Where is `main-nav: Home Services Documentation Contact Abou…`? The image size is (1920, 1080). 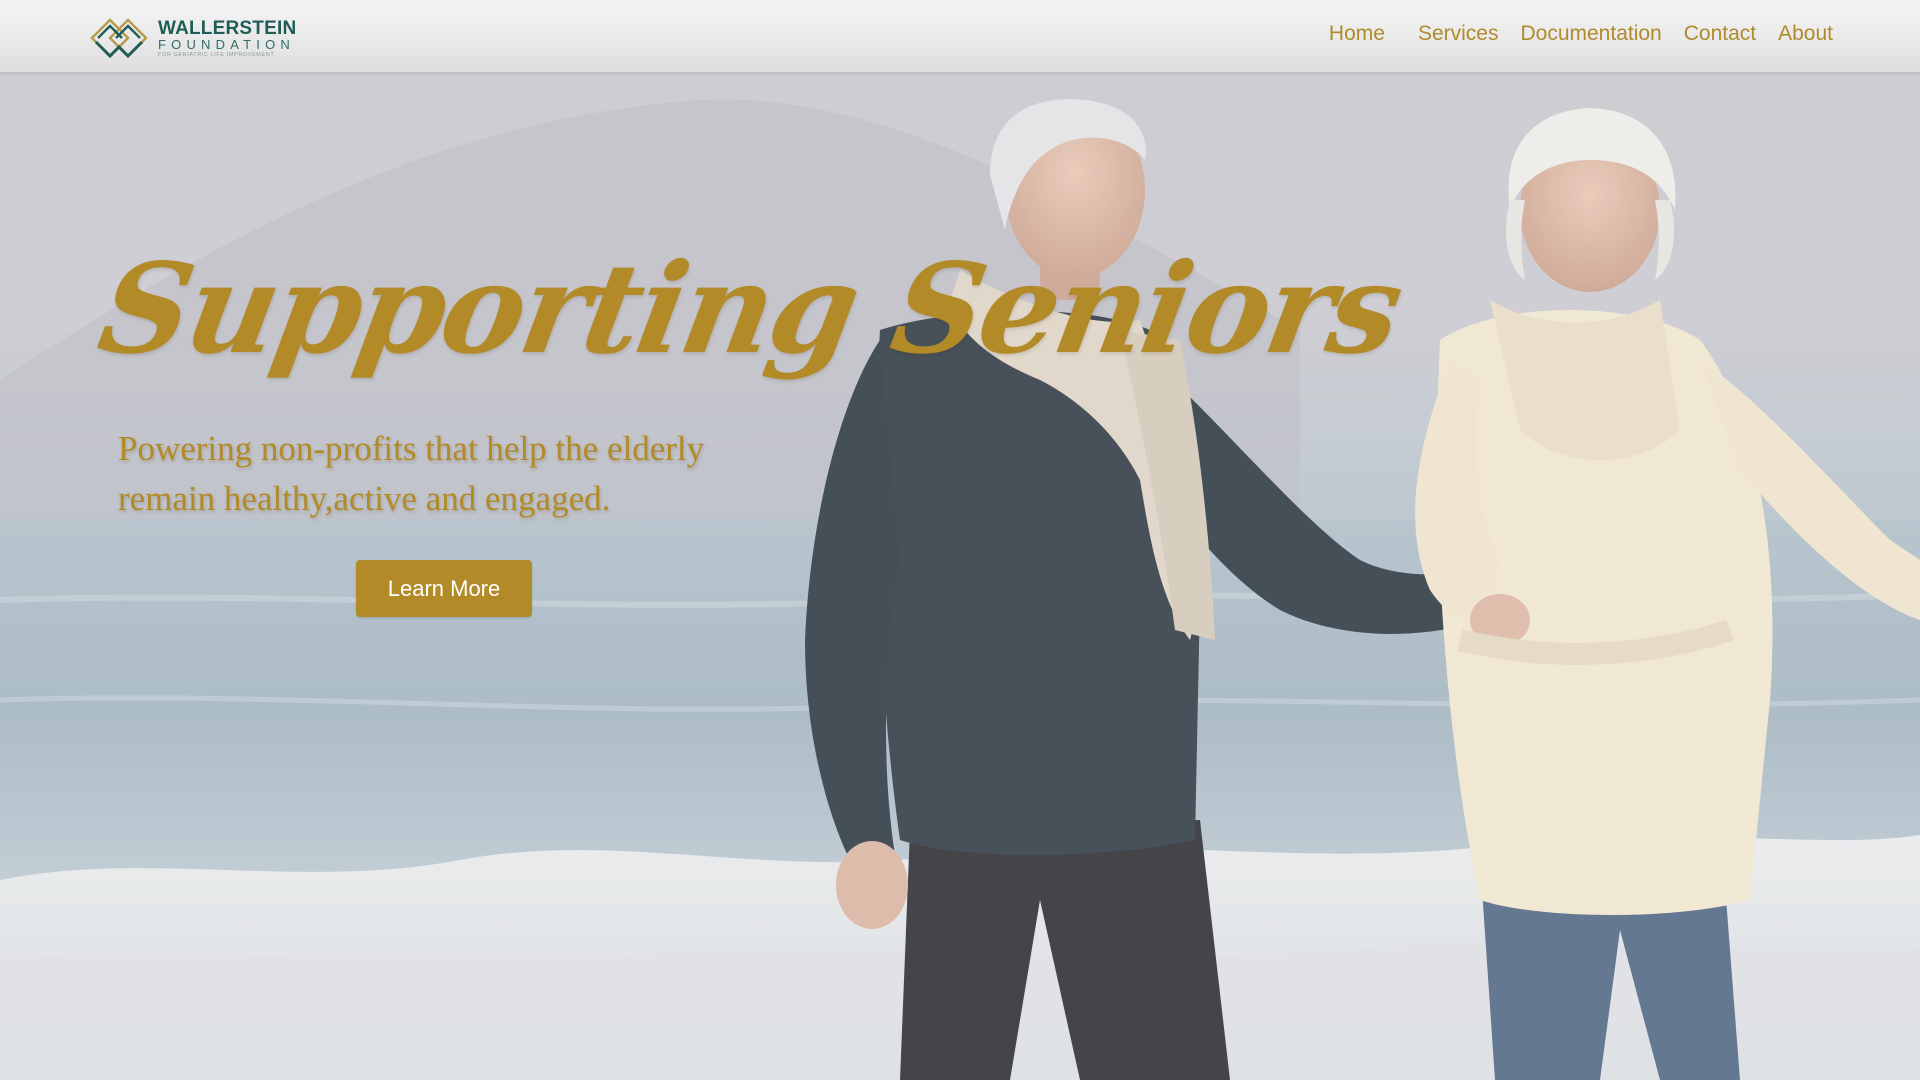 main-nav: Home Services Documentation Contact Abou… is located at coordinates (1581, 34).